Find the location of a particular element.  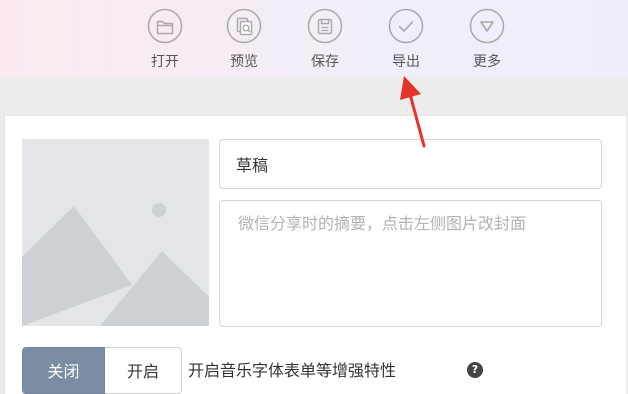

save-icon is located at coordinates (325, 26).